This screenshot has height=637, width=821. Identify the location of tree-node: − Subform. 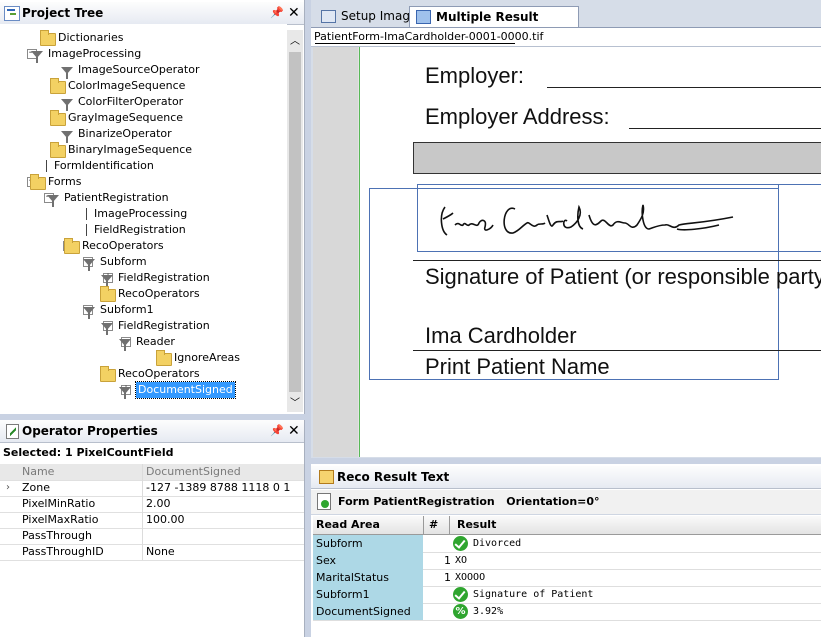
(143, 262).